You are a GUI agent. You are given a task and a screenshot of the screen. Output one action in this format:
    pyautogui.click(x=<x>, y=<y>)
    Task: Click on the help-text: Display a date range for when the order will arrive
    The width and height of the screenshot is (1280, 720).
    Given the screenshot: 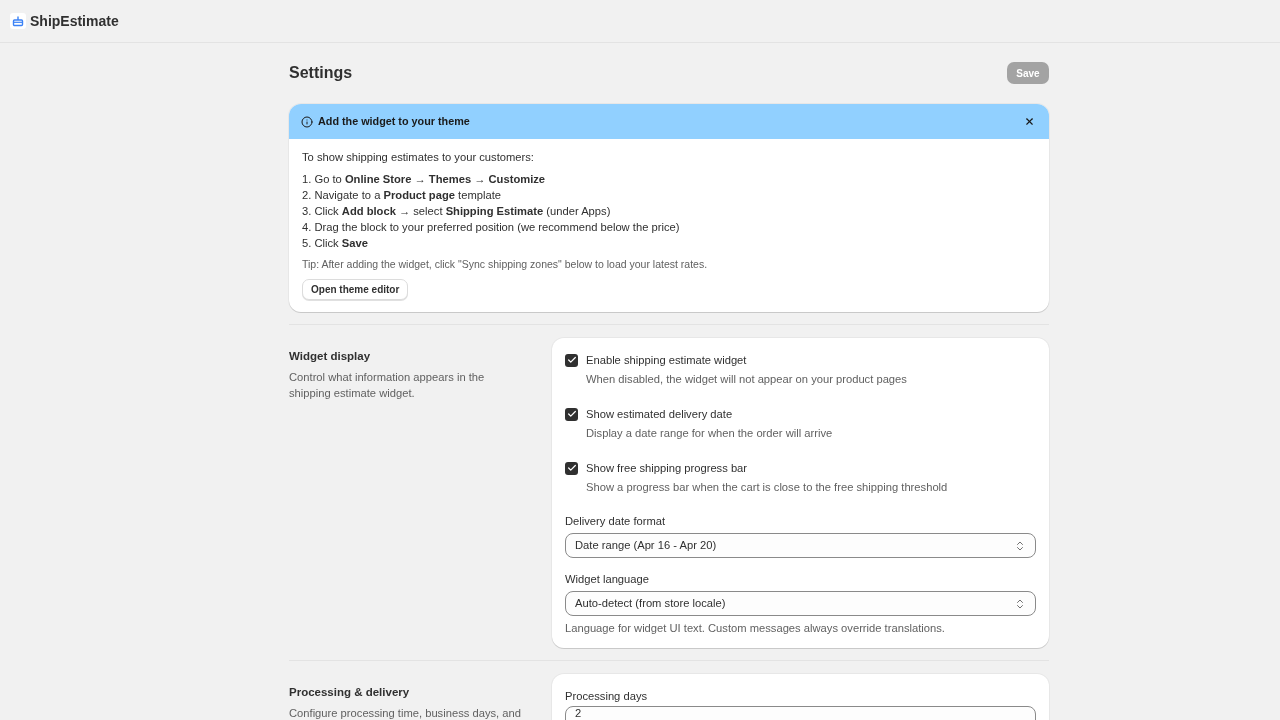 What is the action you would take?
    pyautogui.click(x=709, y=433)
    